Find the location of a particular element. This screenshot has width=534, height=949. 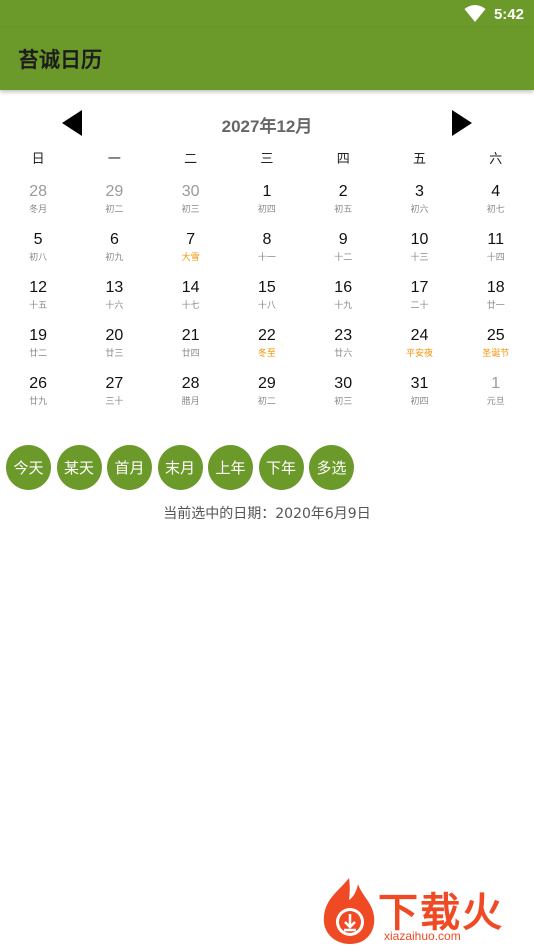

calendar-day-cell: 31 初四 is located at coordinates (419, 394).